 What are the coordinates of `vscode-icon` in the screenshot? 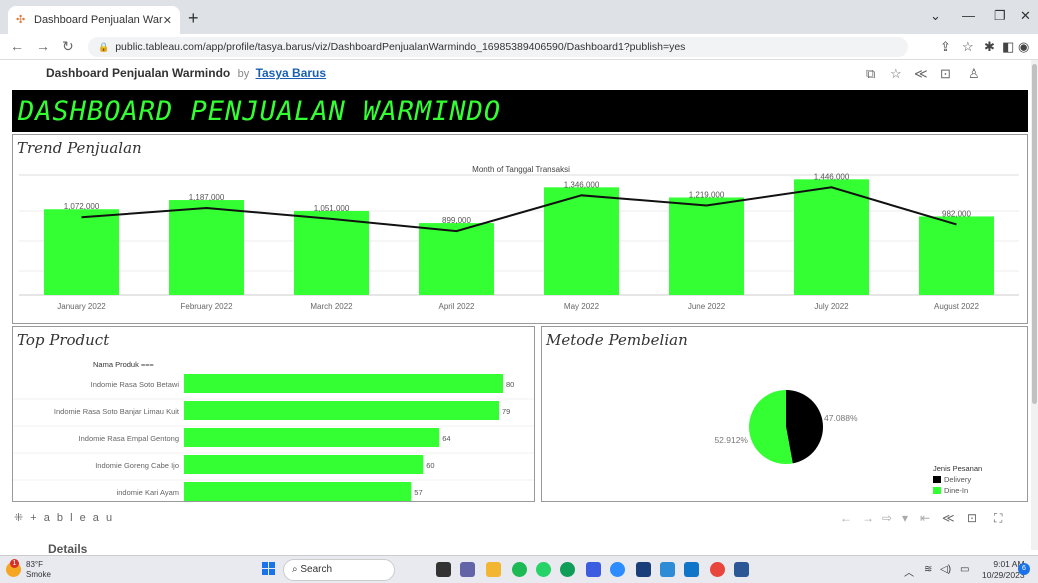 It's located at (691, 569).